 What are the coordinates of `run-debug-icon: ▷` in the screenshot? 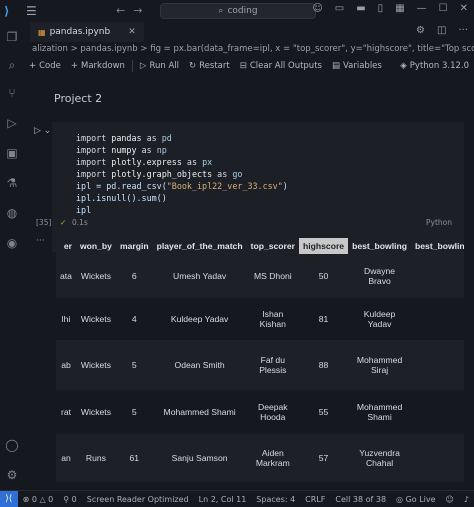 It's located at (12, 123).